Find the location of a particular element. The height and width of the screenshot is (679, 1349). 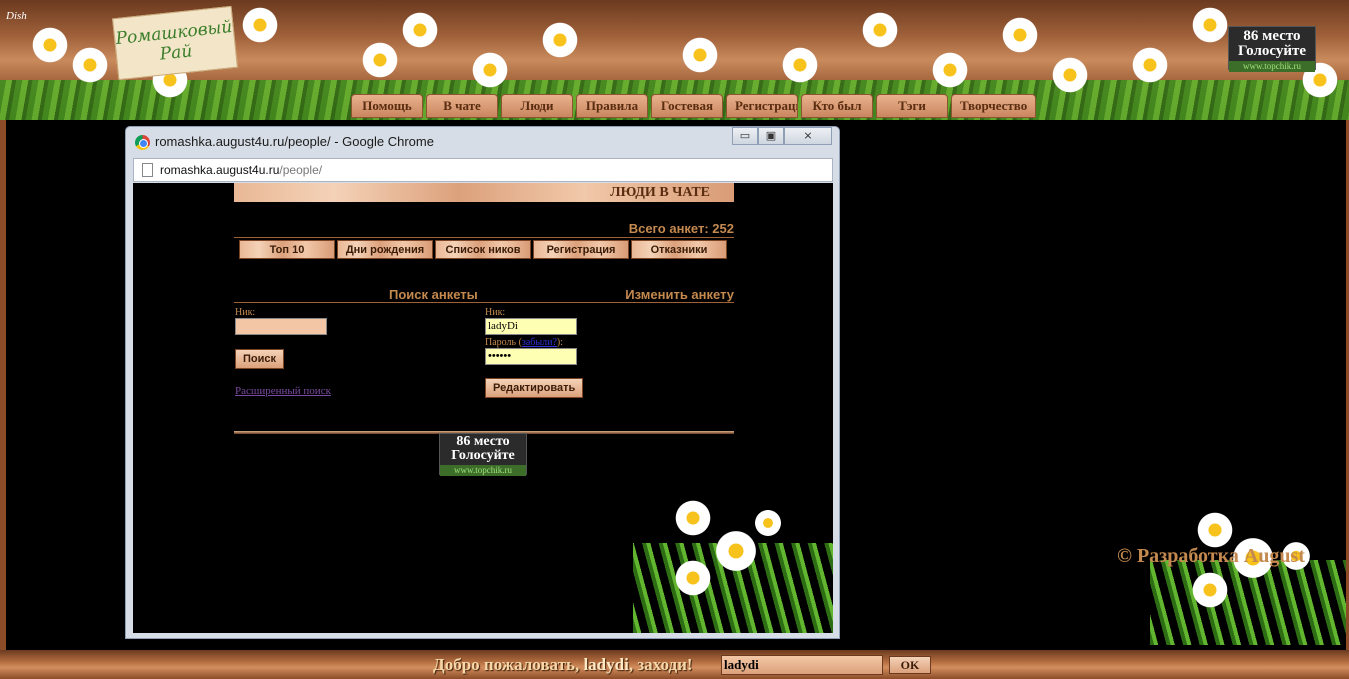

minimize-button: ▭ is located at coordinates (745, 136).